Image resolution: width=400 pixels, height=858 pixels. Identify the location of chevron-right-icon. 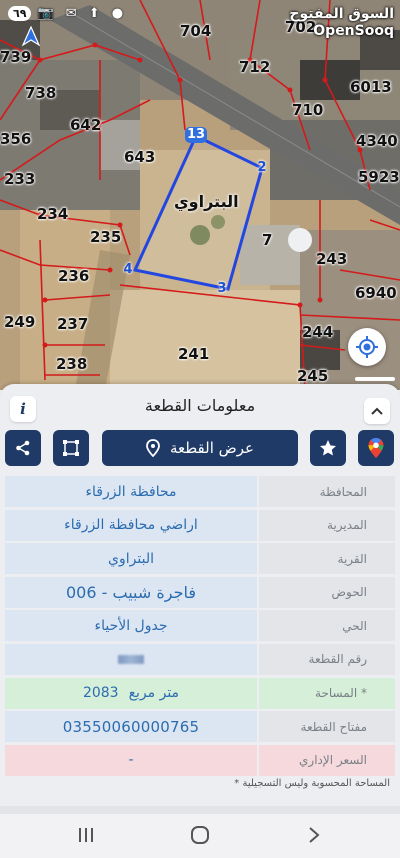
(314, 835).